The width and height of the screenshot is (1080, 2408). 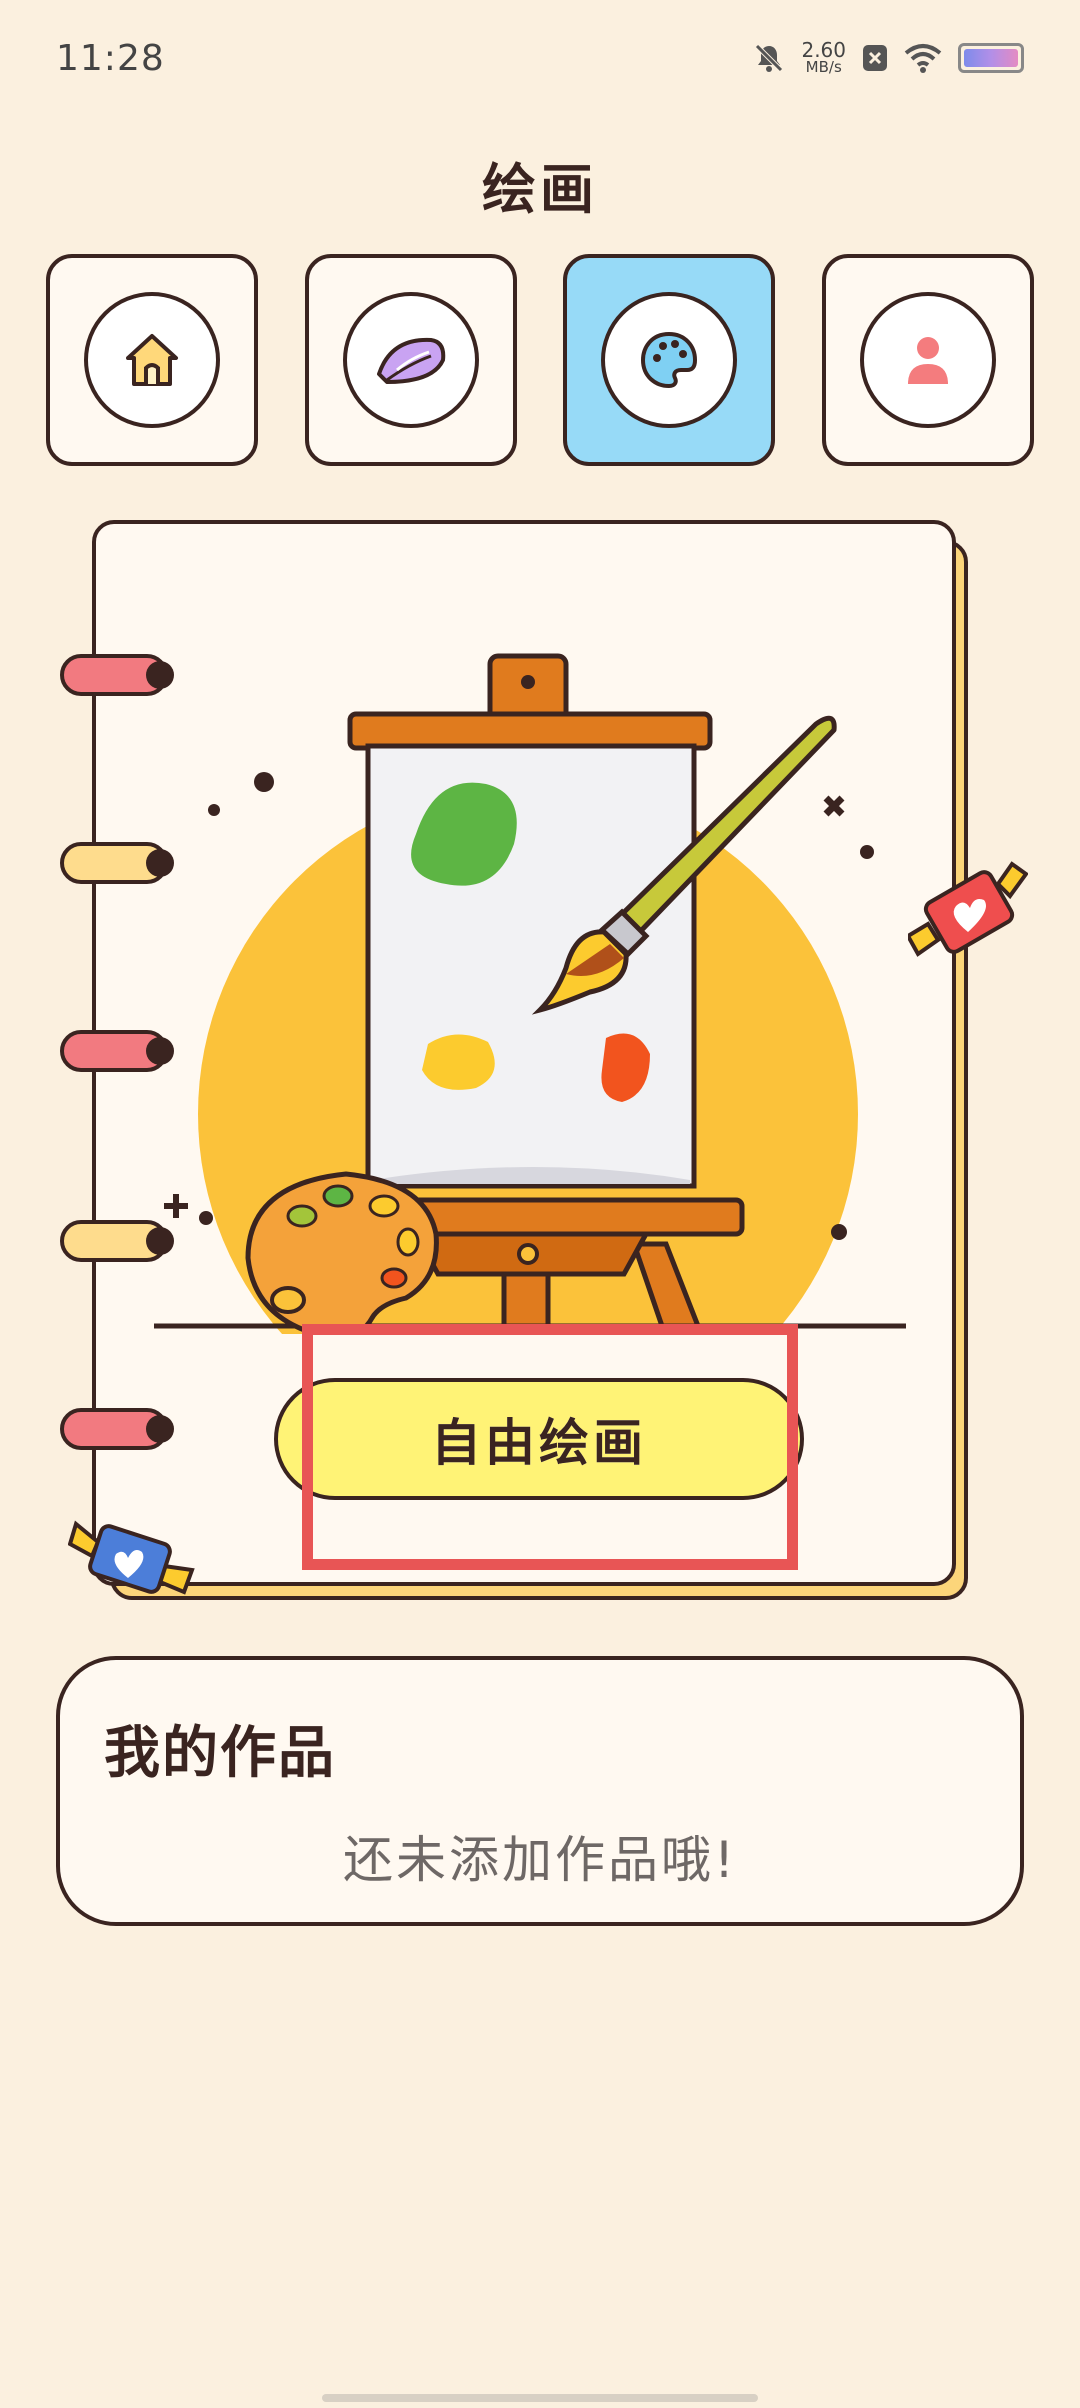 What do you see at coordinates (823, 50) in the screenshot?
I see `net-speed-value: 2.60` at bounding box center [823, 50].